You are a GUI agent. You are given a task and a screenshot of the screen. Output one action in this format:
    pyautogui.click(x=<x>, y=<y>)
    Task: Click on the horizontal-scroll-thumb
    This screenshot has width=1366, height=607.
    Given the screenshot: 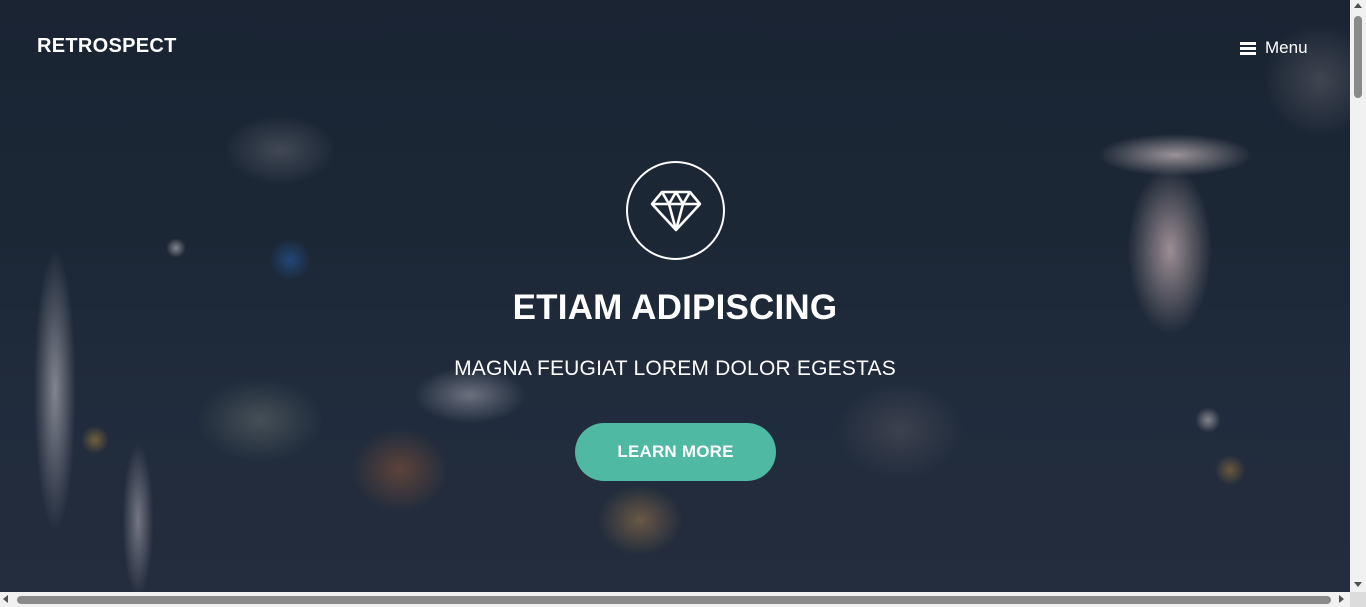 What is the action you would take?
    pyautogui.click(x=674, y=600)
    